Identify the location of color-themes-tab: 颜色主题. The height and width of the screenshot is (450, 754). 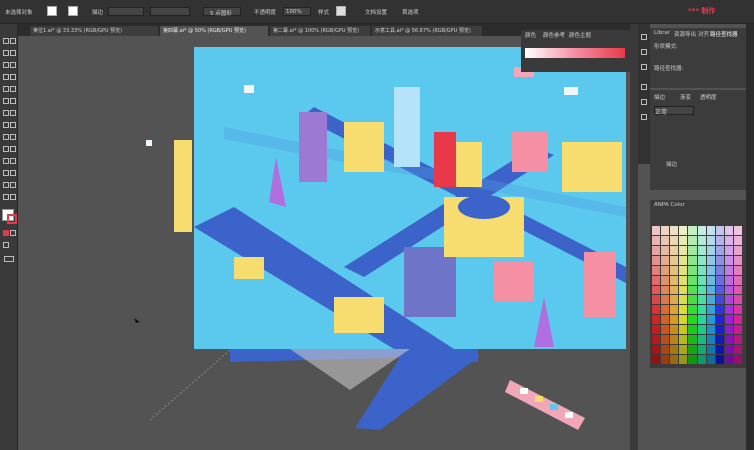
(580, 35).